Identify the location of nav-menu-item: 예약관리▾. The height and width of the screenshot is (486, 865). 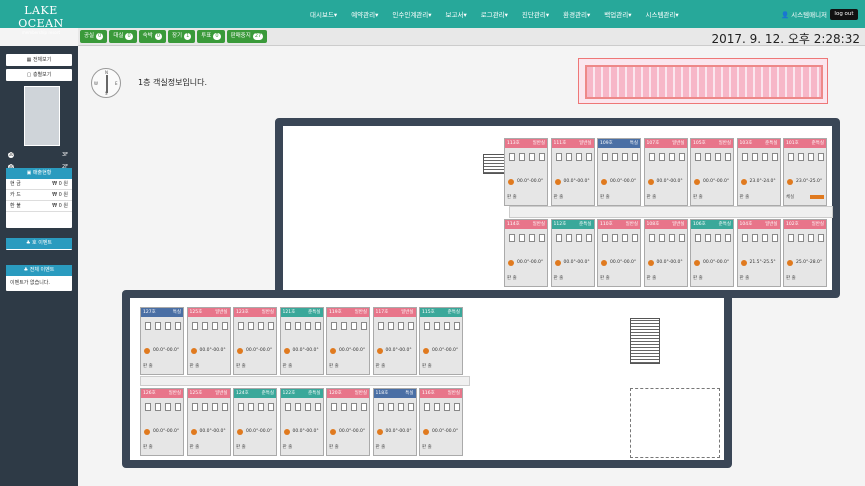
(364, 15).